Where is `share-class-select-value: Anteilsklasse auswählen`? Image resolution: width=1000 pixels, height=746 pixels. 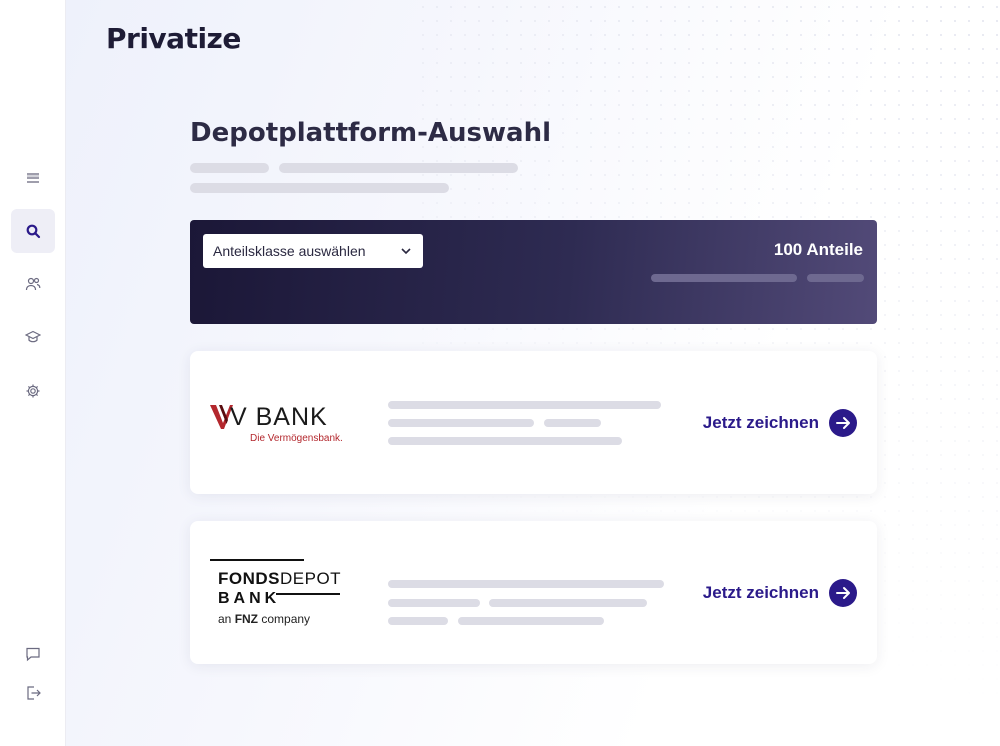
share-class-select-value: Anteilsklasse auswählen is located at coordinates (289, 251).